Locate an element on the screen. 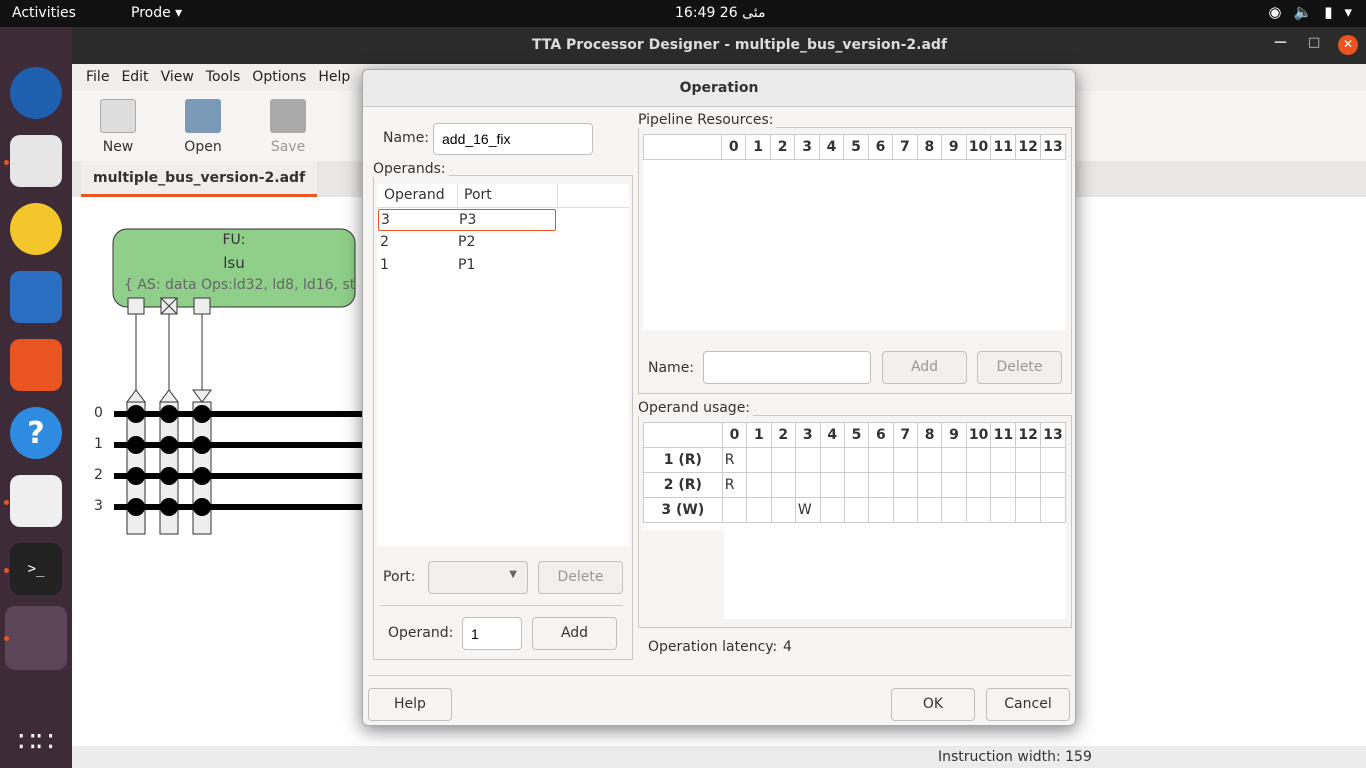 This screenshot has height=768, width=1366. activities-button: Activities is located at coordinates (44, 13).